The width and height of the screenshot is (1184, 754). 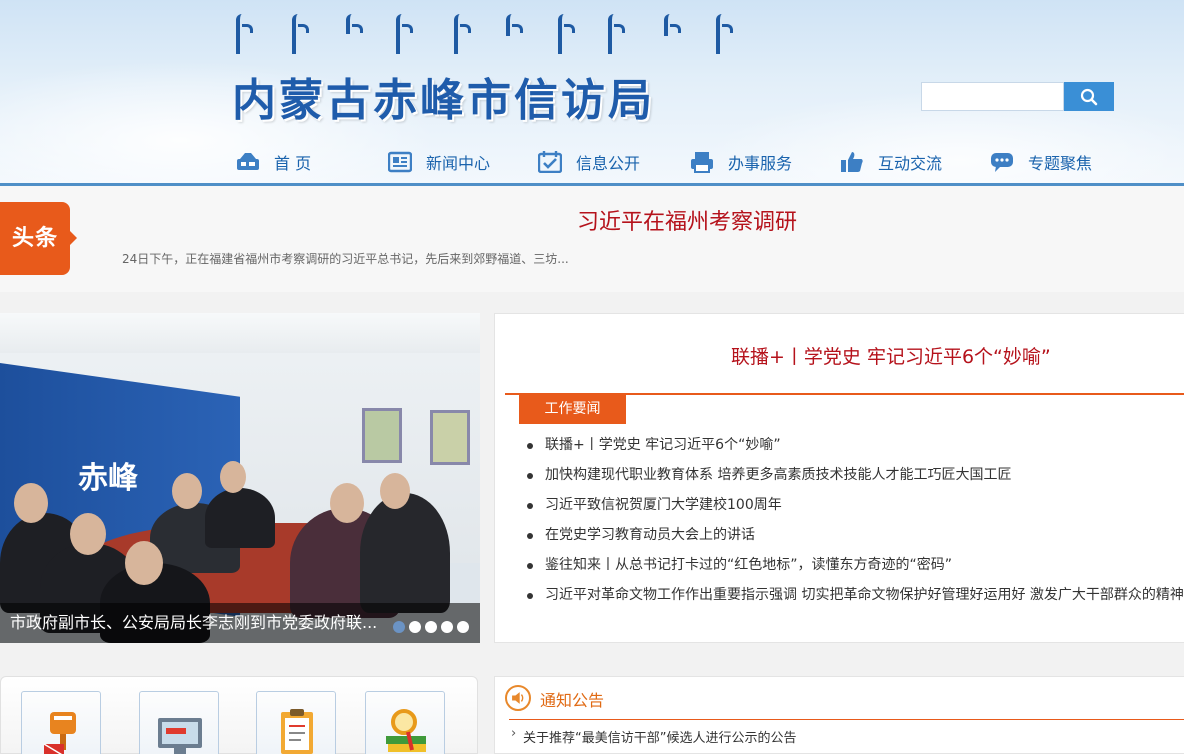 What do you see at coordinates (1060, 163) in the screenshot?
I see `nav-label: 专题聚焦` at bounding box center [1060, 163].